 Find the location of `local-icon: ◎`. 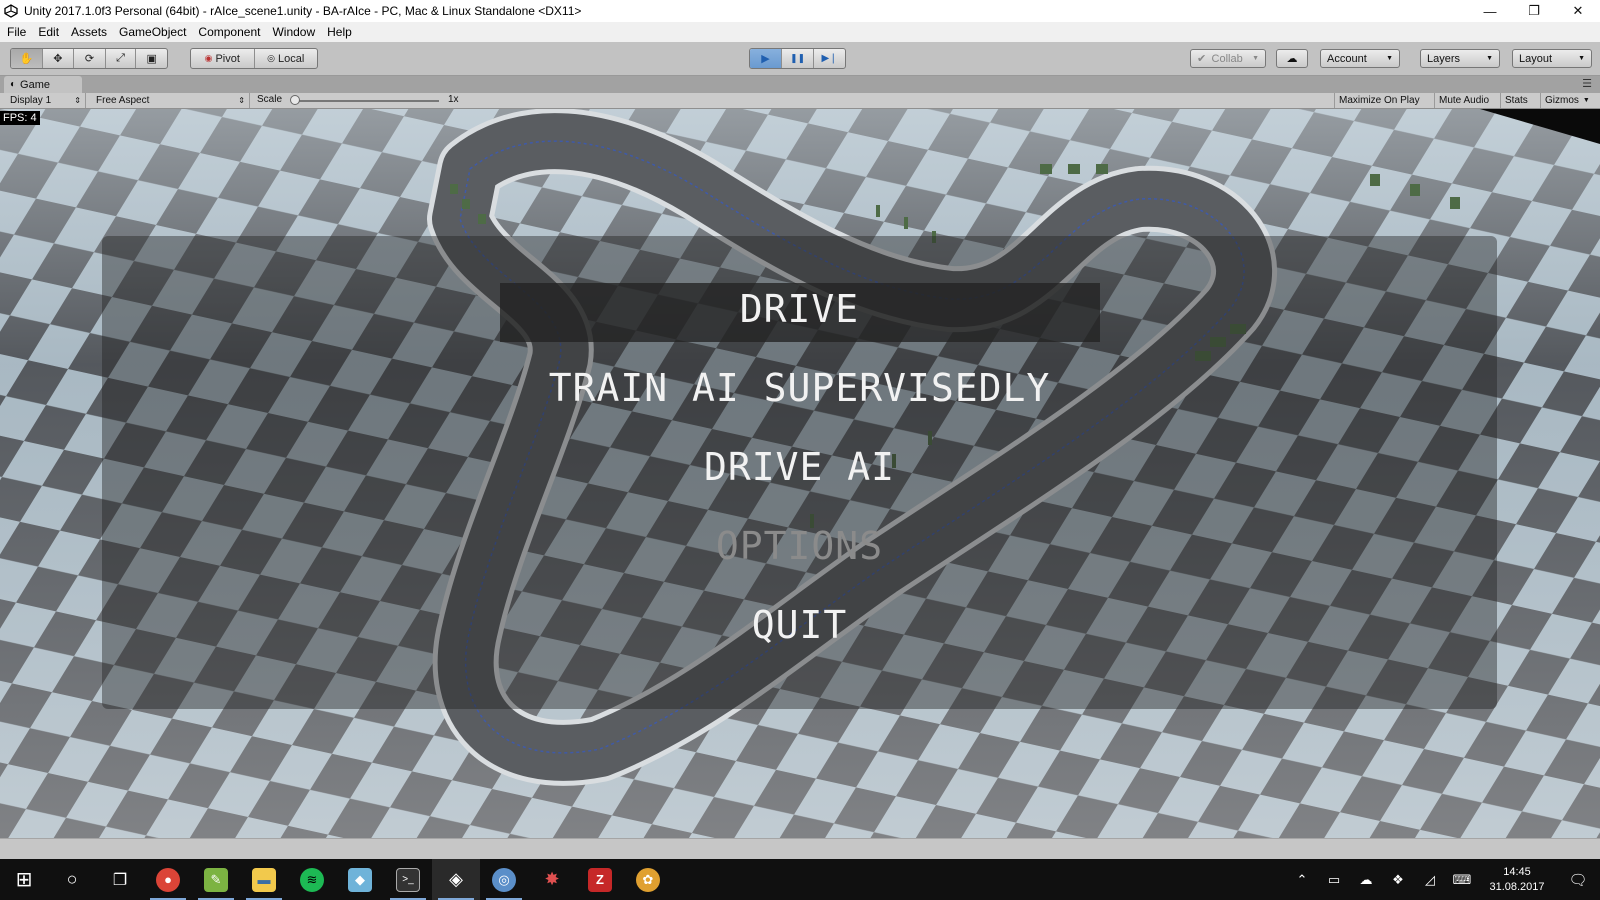

local-icon: ◎ is located at coordinates (271, 58).